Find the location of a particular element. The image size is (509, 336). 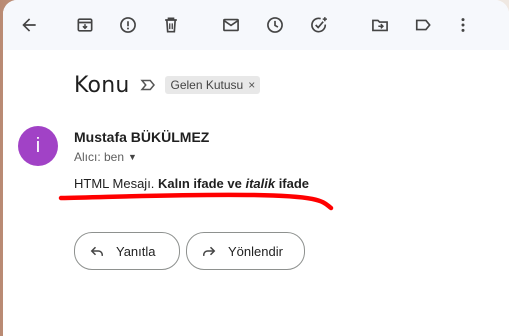

arrow-left-icon is located at coordinates (29, 25).